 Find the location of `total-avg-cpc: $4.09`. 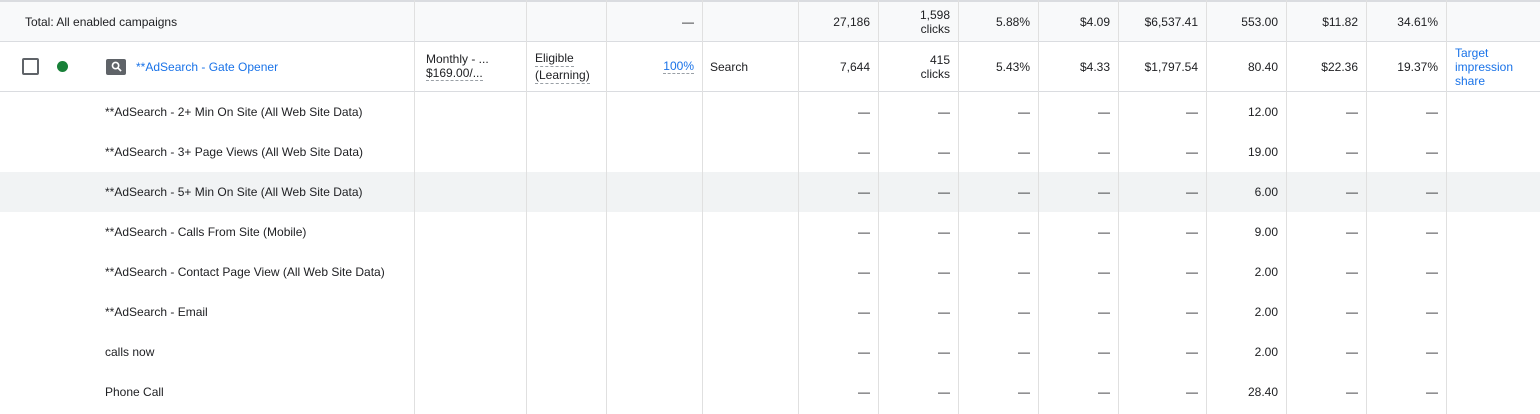

total-avg-cpc: $4.09 is located at coordinates (1094, 21).